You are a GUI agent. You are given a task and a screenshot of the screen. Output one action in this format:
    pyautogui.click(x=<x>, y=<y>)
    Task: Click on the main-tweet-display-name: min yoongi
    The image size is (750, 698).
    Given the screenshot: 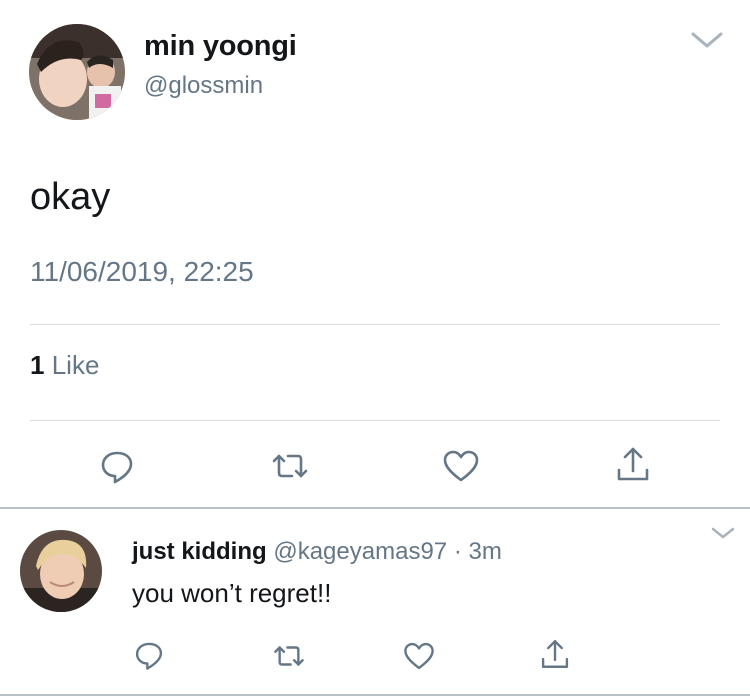 What is the action you would take?
    pyautogui.click(x=220, y=46)
    